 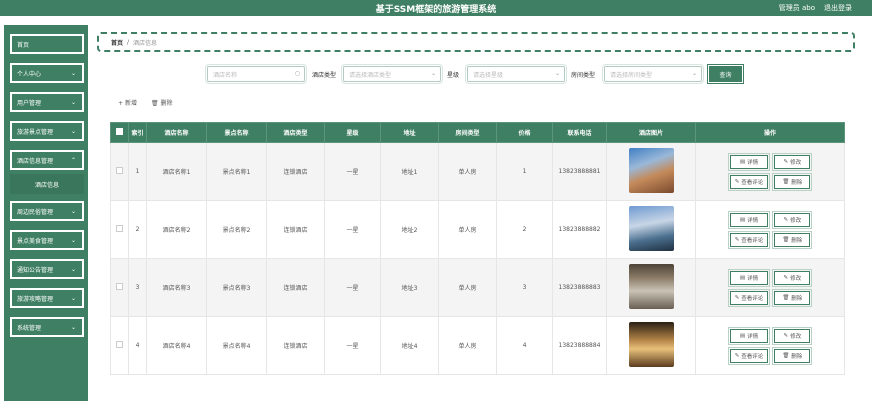 I want to click on col-actions: 操作, so click(x=770, y=132).